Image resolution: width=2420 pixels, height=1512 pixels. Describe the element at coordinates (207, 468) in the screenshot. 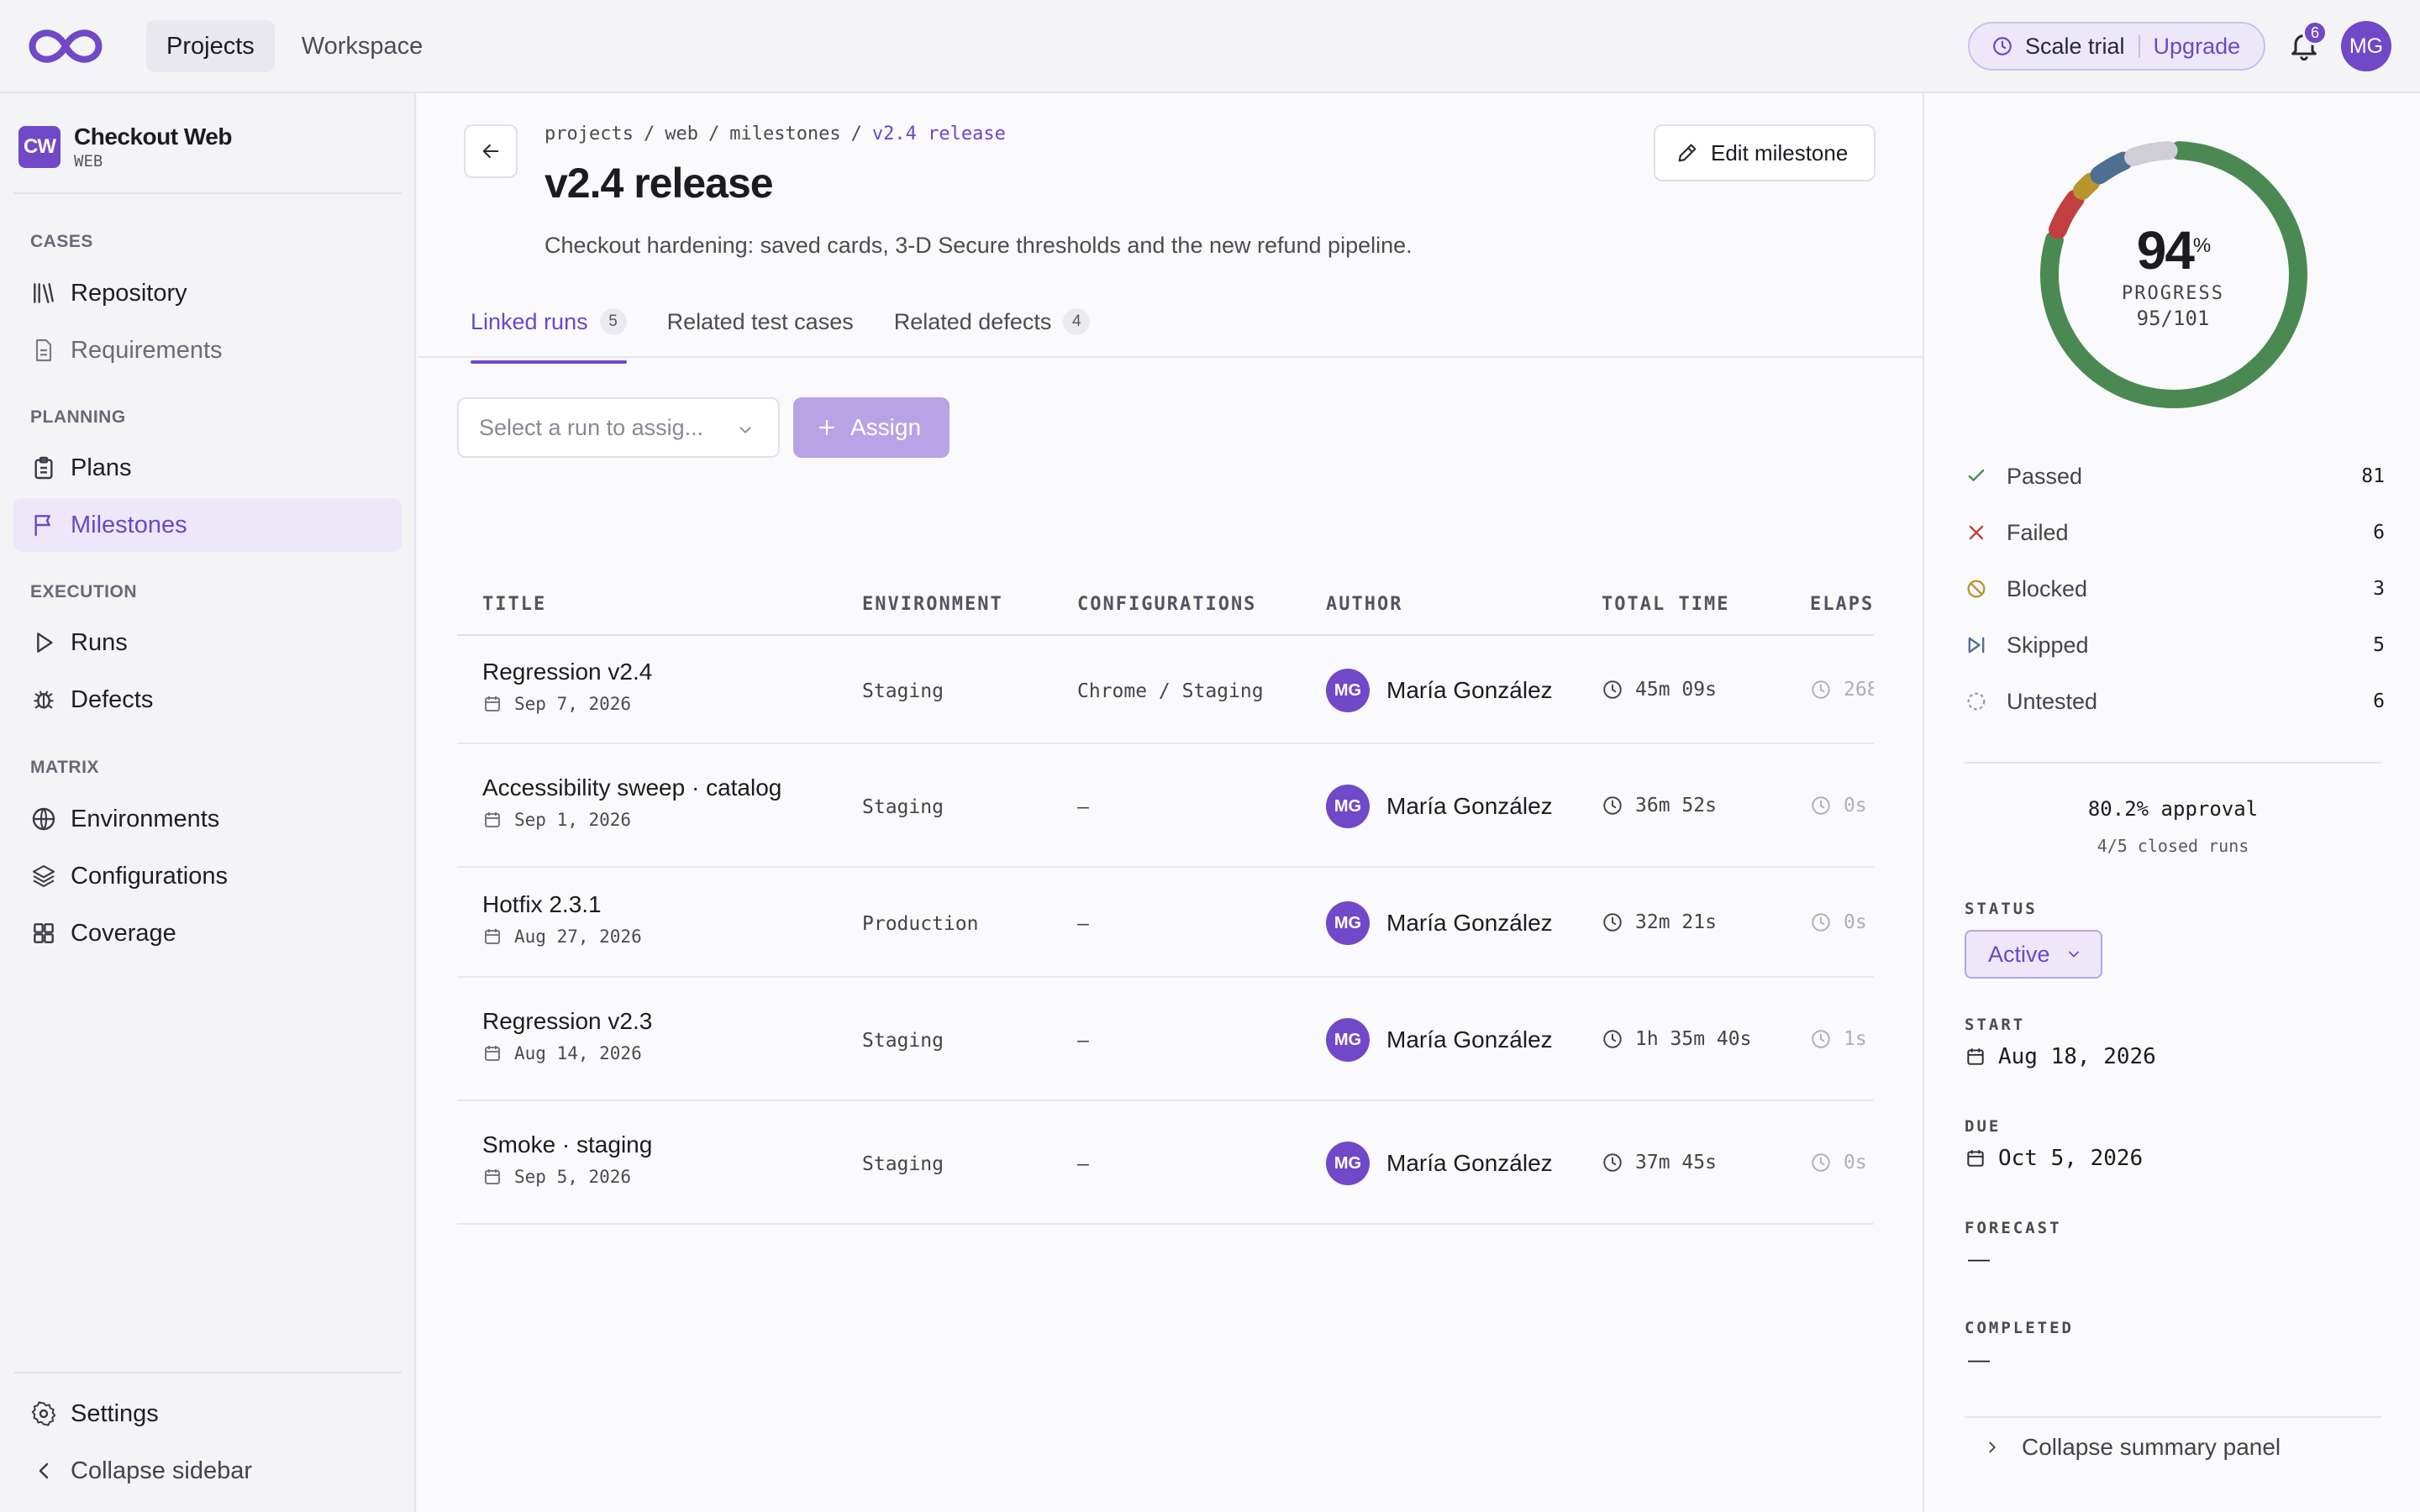

I see `sidebar-item-plans: Plans` at that location.